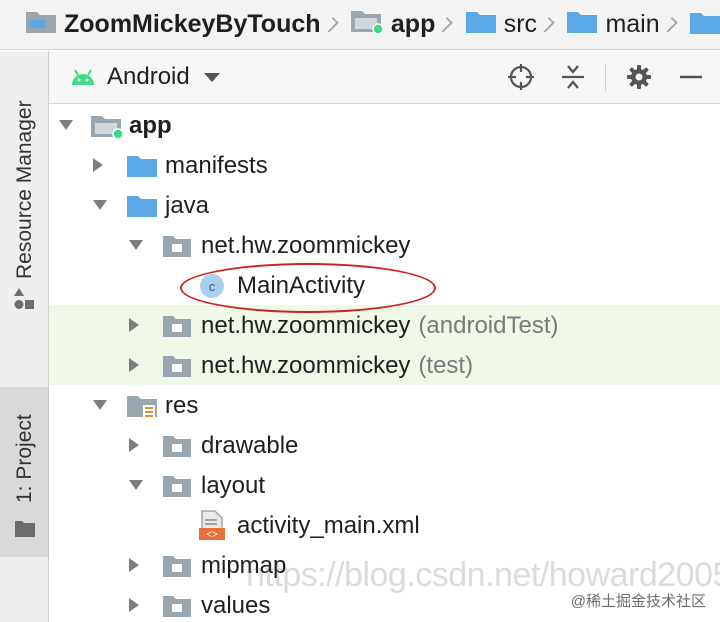 The height and width of the screenshot is (622, 720). What do you see at coordinates (384, 77) in the screenshot?
I see `project-toolbar: Android` at bounding box center [384, 77].